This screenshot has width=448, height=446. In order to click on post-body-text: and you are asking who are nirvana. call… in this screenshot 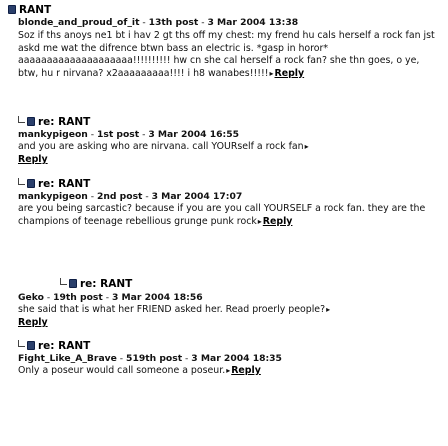, I will do `click(161, 146)`.